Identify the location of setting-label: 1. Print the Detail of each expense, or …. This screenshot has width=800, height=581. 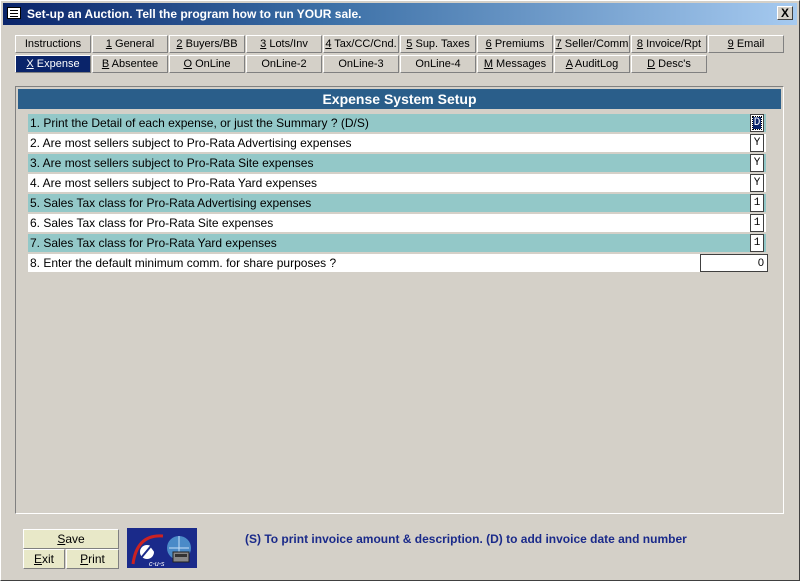
(199, 123).